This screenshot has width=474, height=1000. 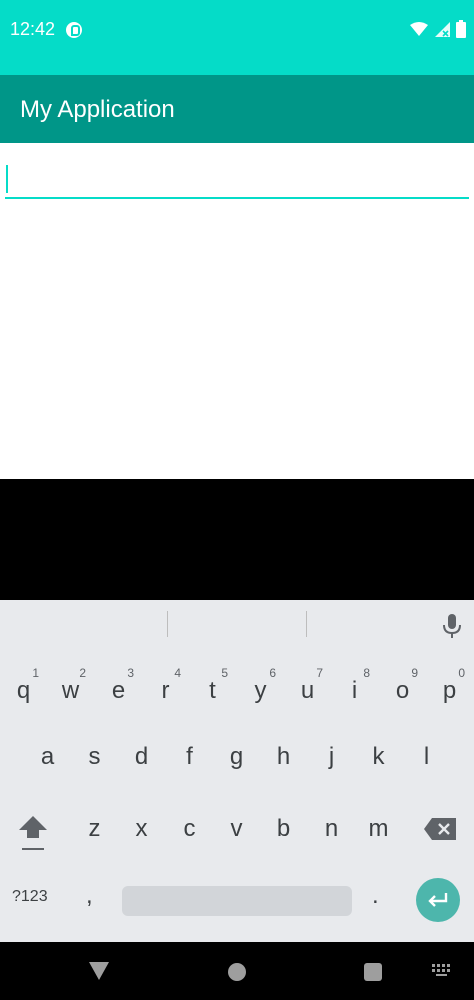 What do you see at coordinates (331, 829) in the screenshot?
I see `key-n: n` at bounding box center [331, 829].